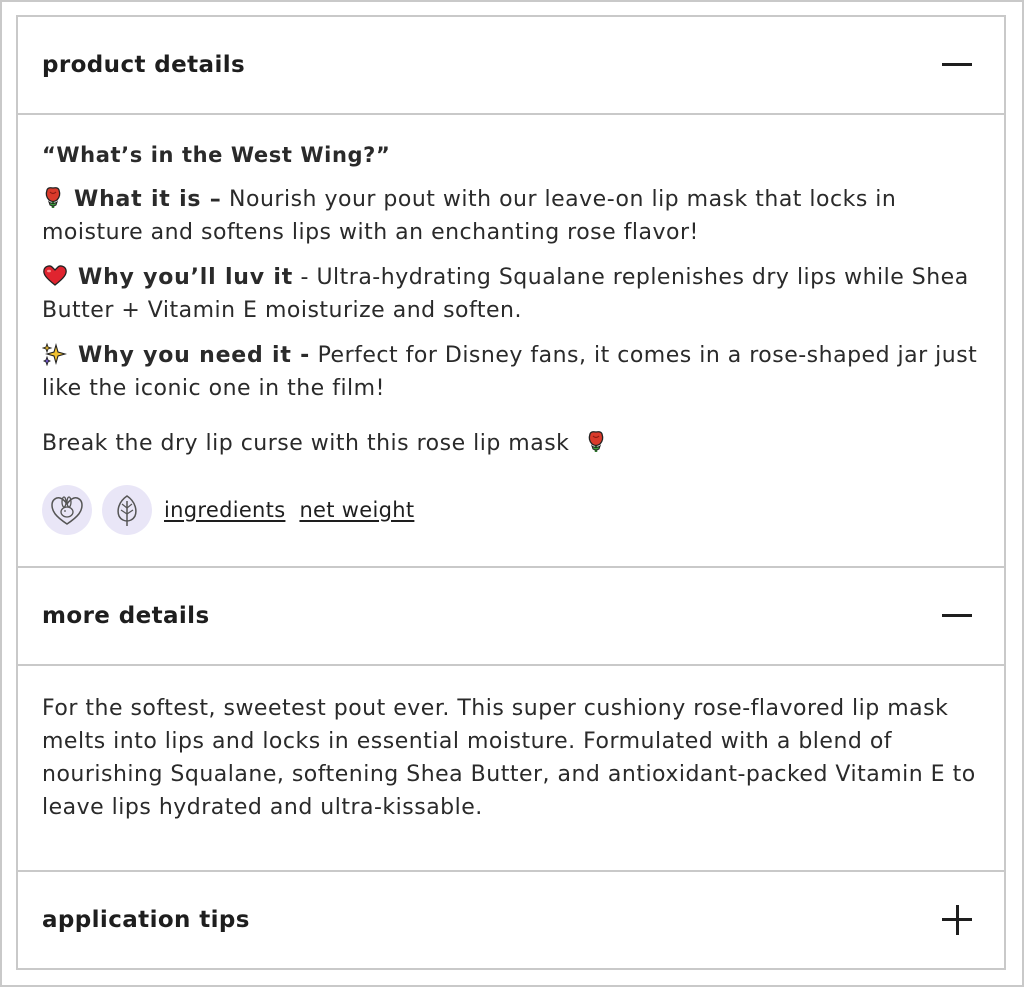 The width and height of the screenshot is (1024, 987). Describe the element at coordinates (511, 920) in the screenshot. I see `application-tips-header: application tips` at that location.